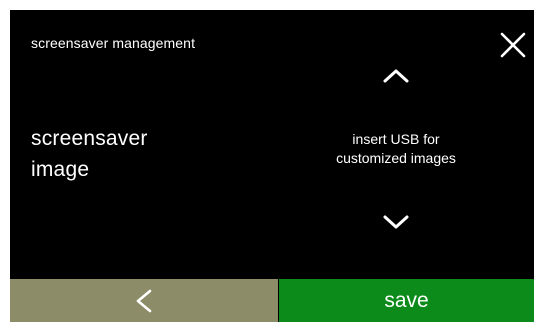 This screenshot has width=544, height=332. Describe the element at coordinates (406, 300) in the screenshot. I see `save-button: save` at that location.